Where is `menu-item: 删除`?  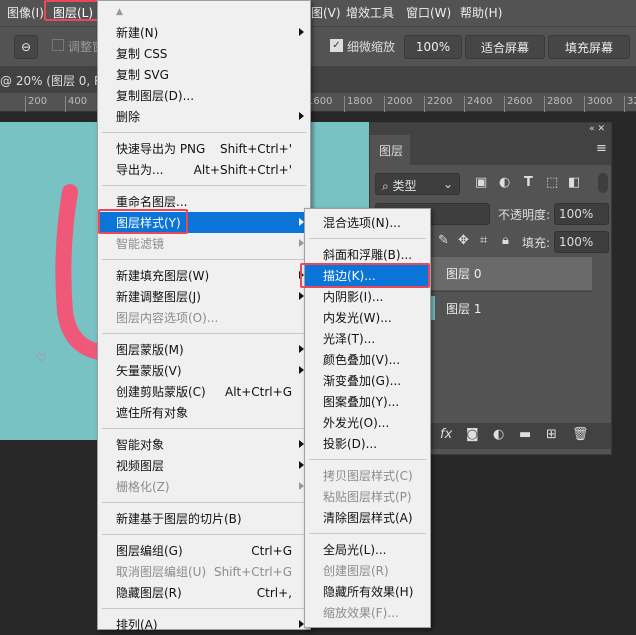
menu-item: 删除 is located at coordinates (204, 116).